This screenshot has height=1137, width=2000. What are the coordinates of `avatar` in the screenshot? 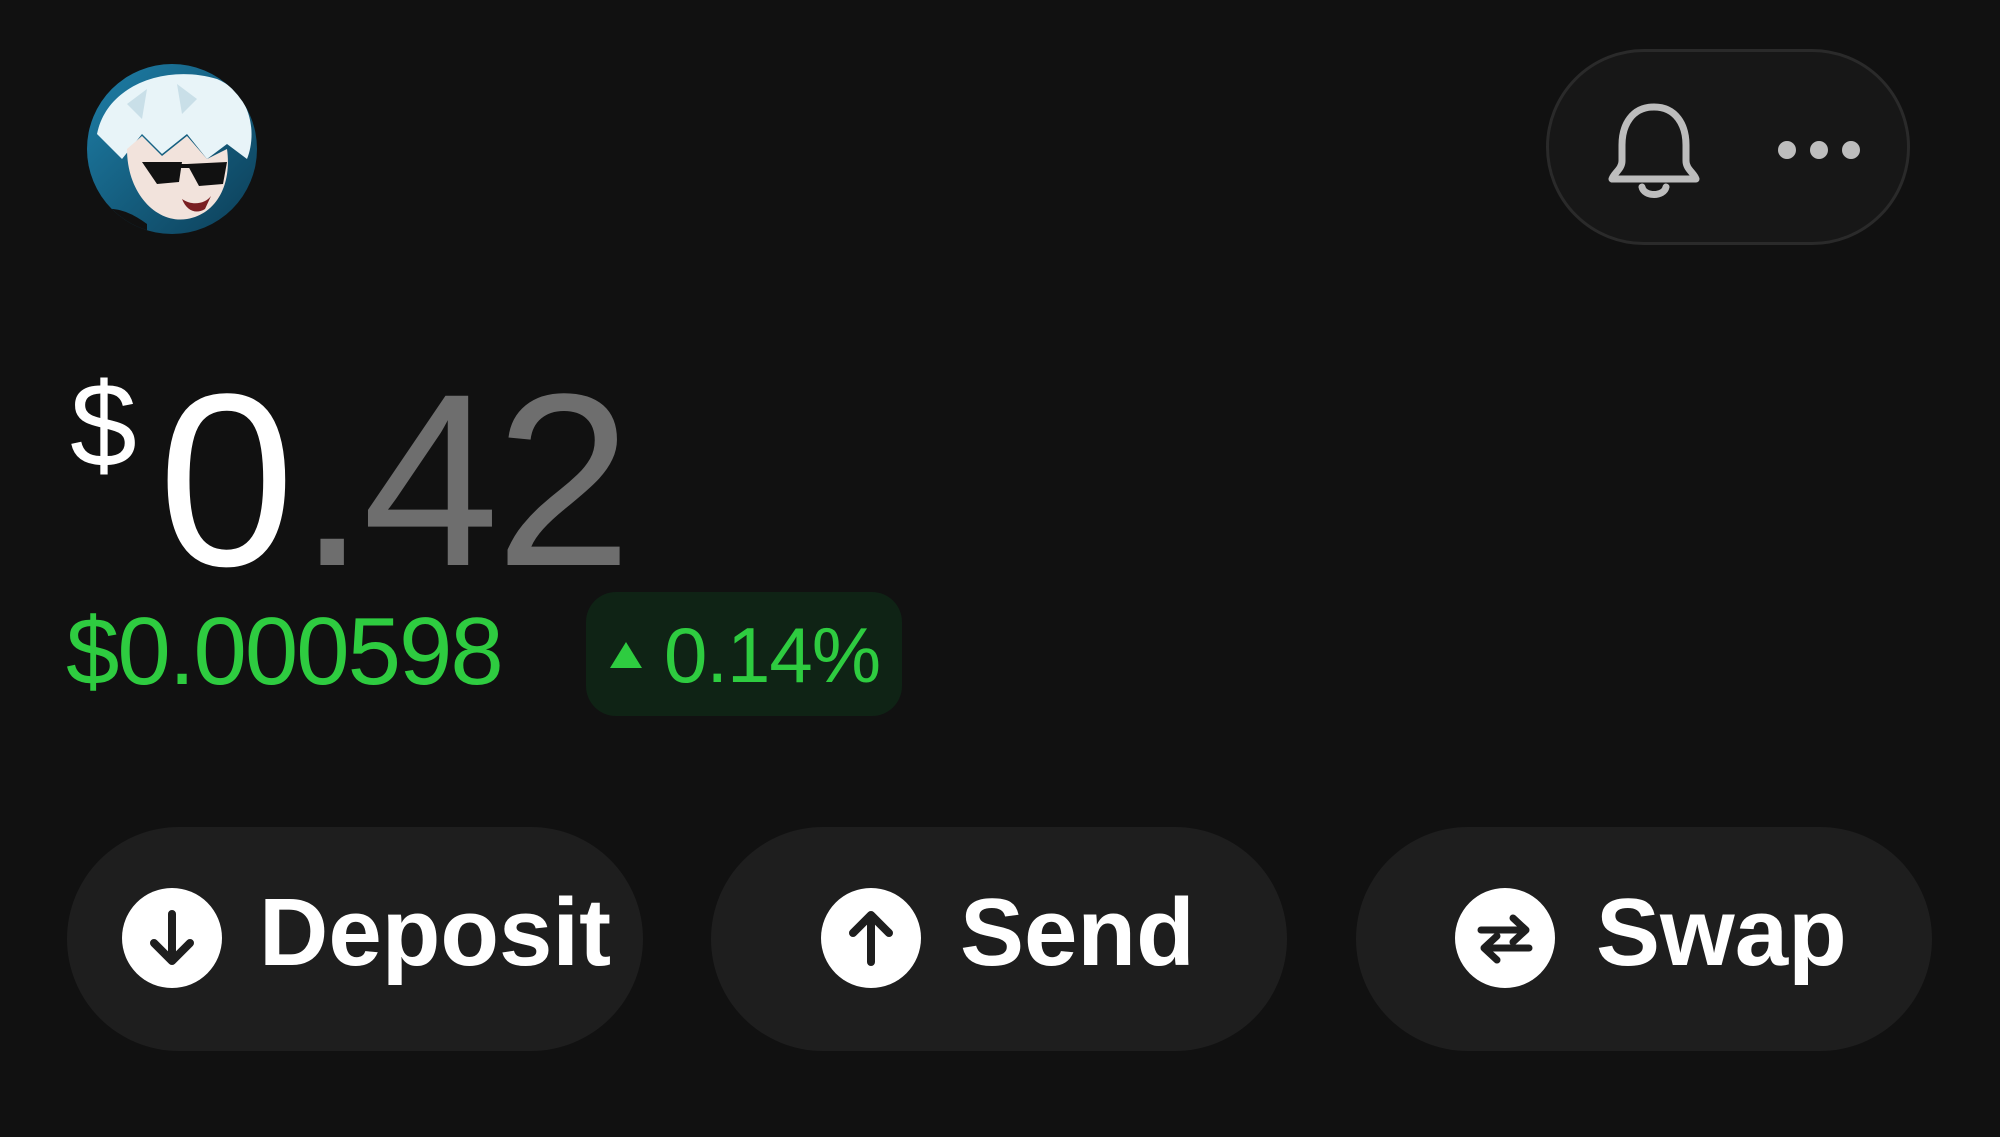 It's located at (172, 149).